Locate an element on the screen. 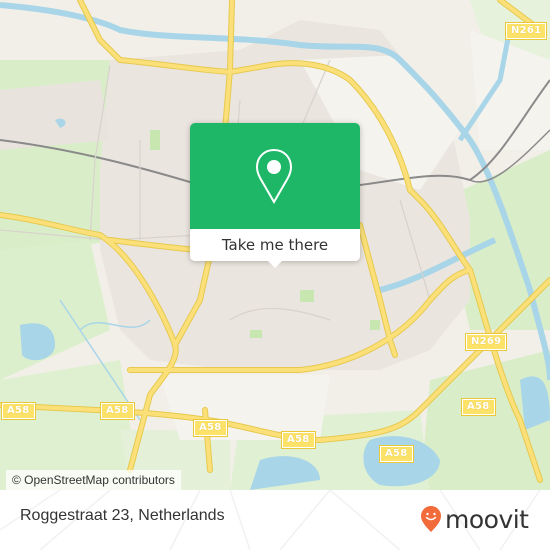 The width and height of the screenshot is (550, 550). location-popup: Take me there is located at coordinates (275, 195).